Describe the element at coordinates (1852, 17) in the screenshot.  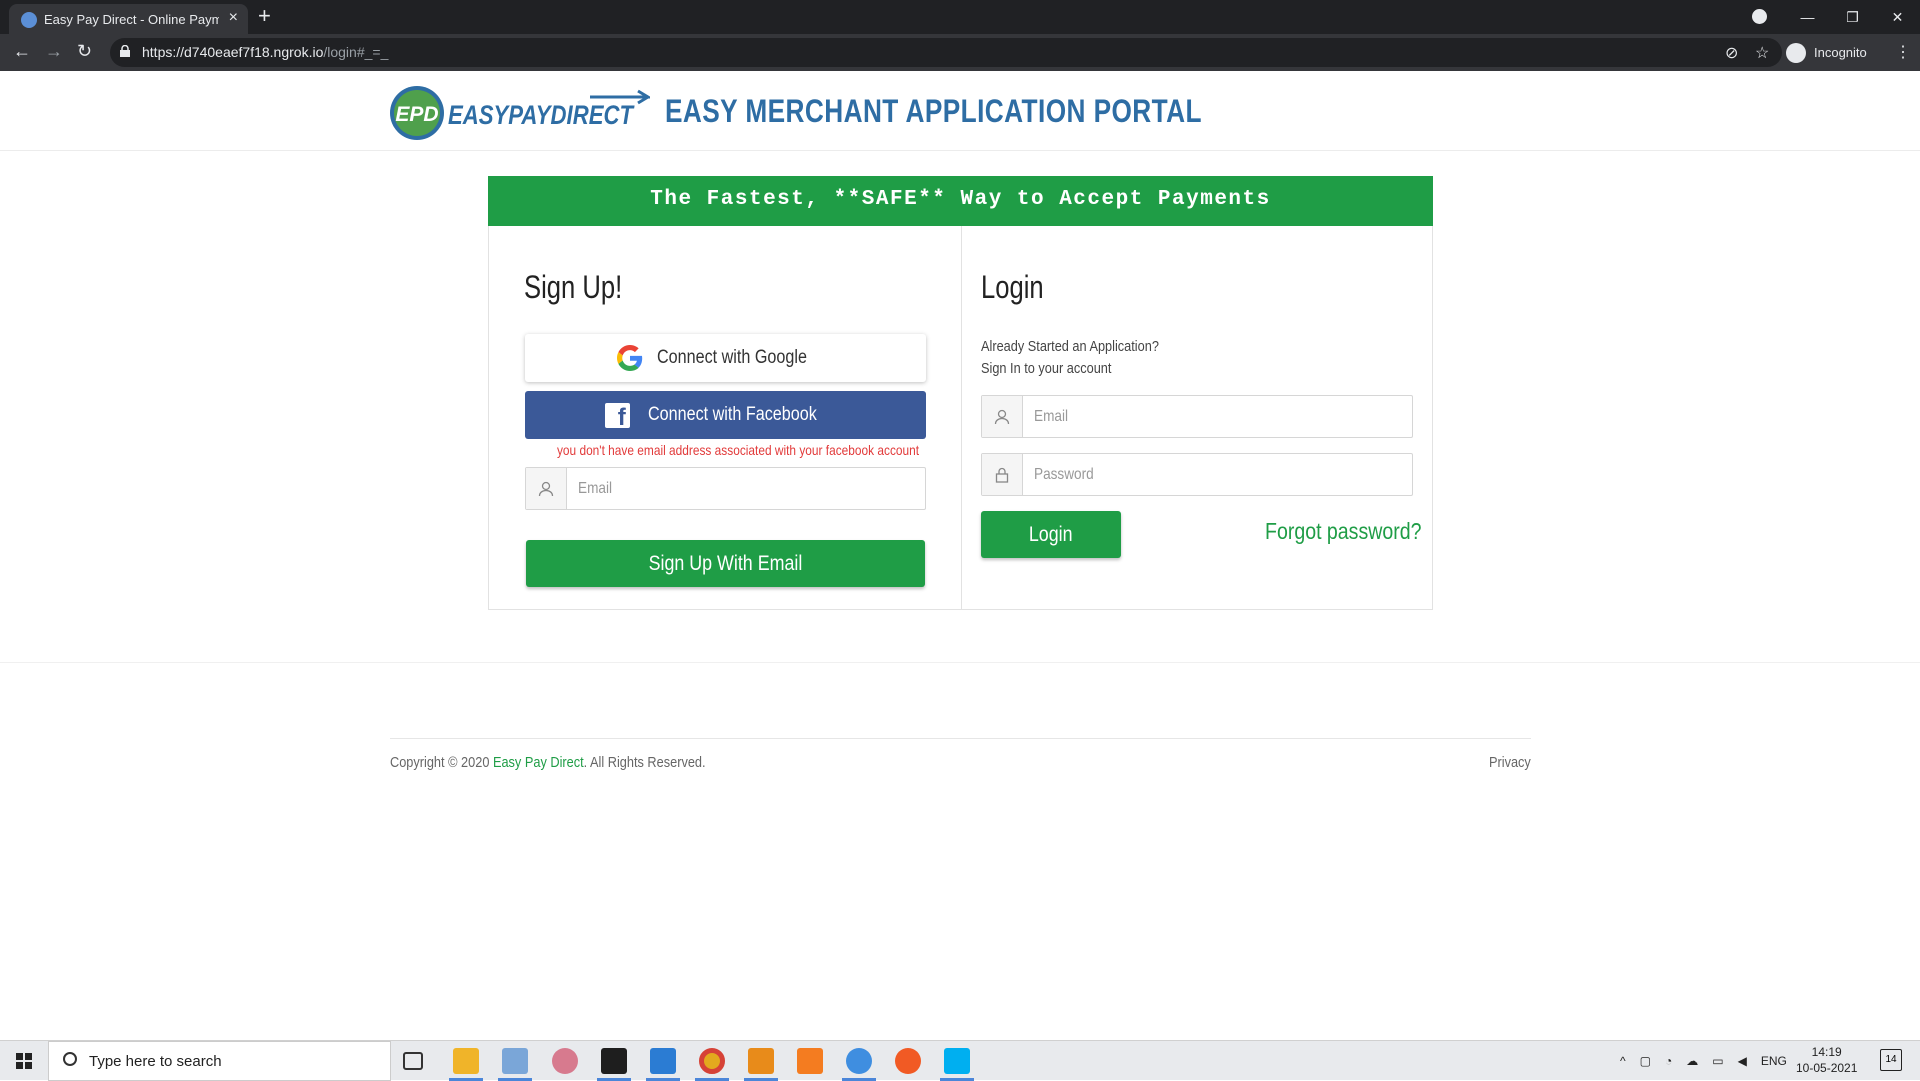
I see `restore-icon: ❐` at that location.